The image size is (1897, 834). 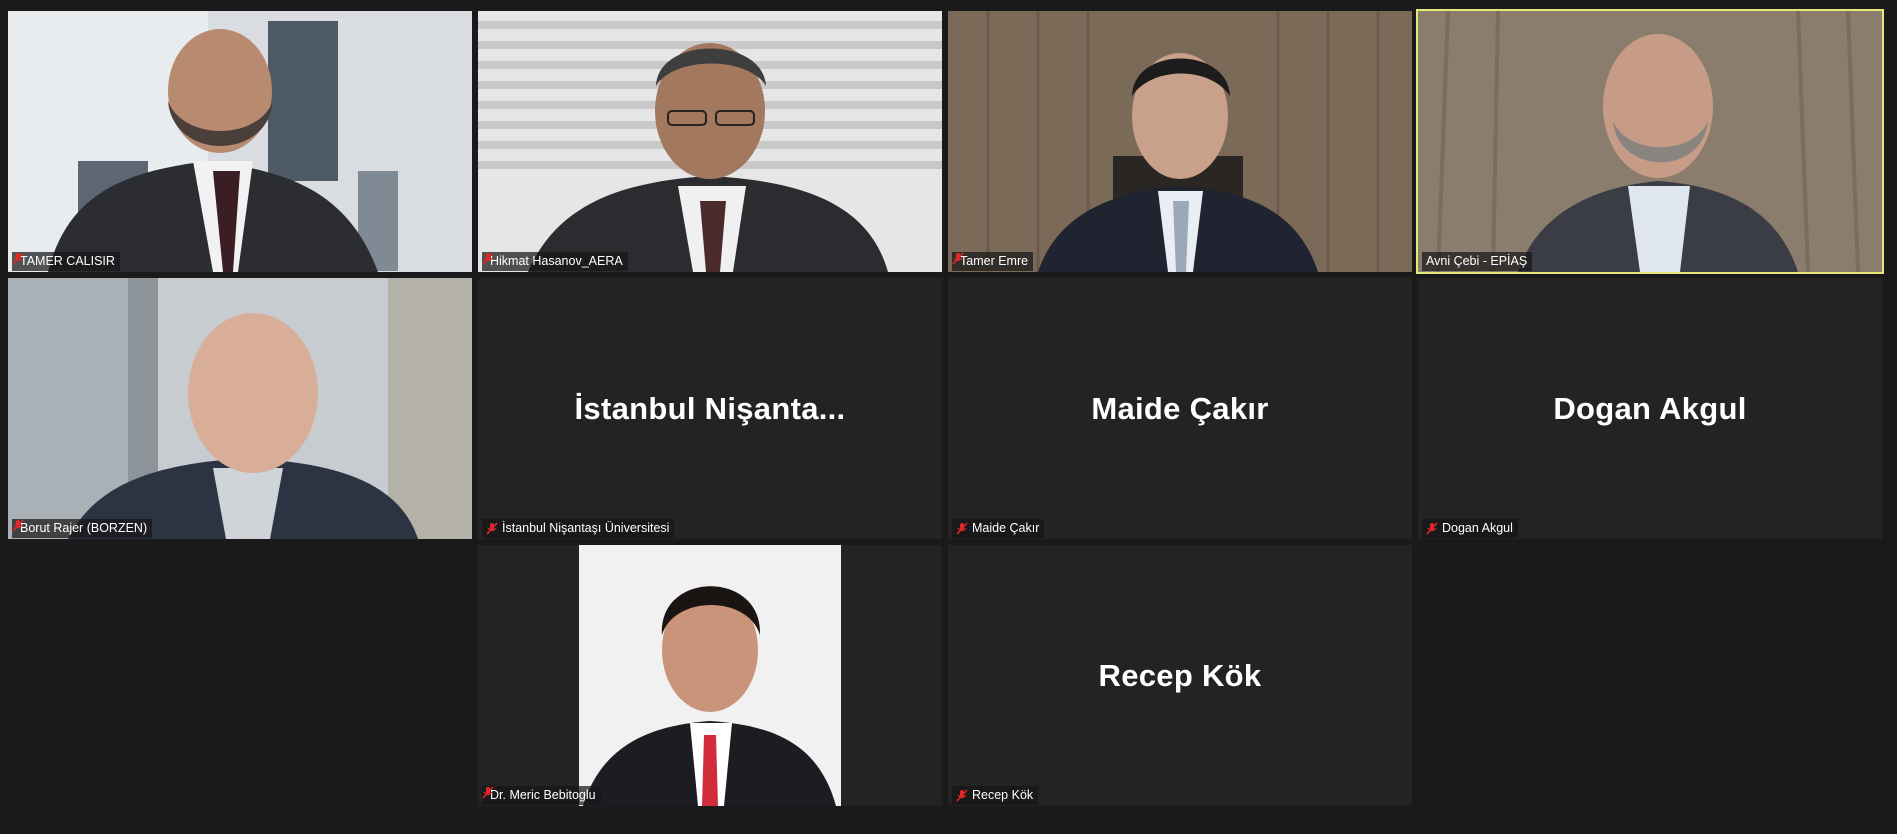 I want to click on participant-name: TAMER CALISIR, so click(x=67, y=261).